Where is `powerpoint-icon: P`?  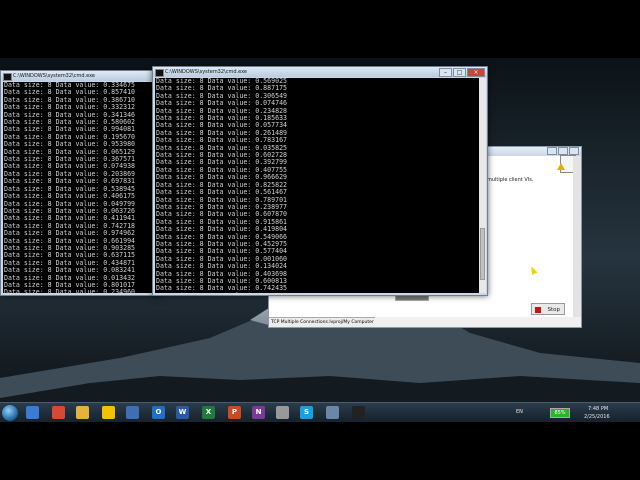
powerpoint-icon: P is located at coordinates (234, 412).